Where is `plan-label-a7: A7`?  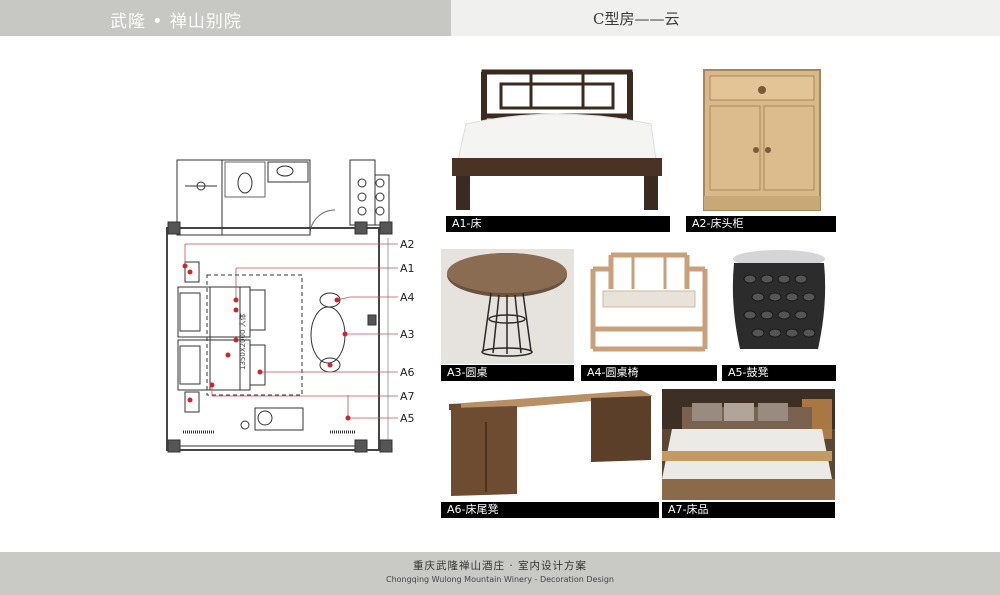
plan-label-a7: A7 is located at coordinates (407, 396).